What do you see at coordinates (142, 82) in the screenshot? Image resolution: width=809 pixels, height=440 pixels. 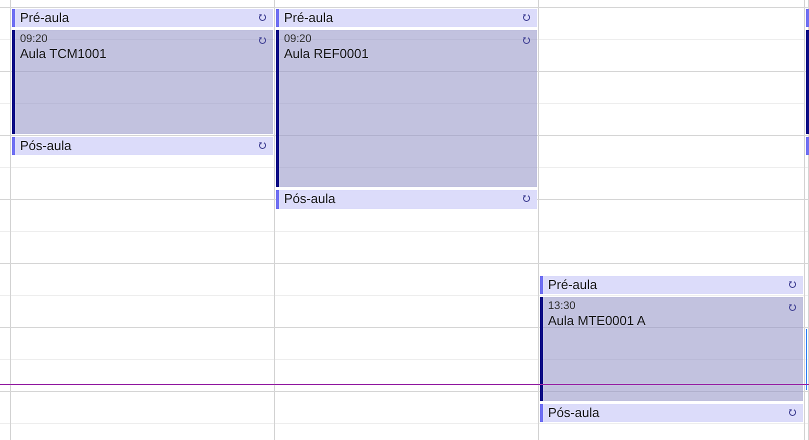 I see `event-card: 09:20 Aula TCM1001` at bounding box center [142, 82].